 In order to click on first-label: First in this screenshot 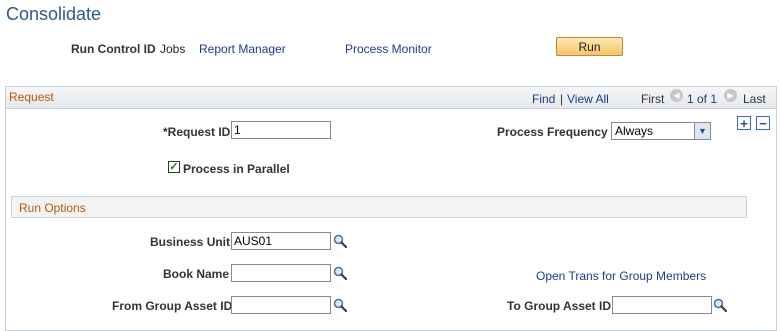, I will do `click(653, 99)`.